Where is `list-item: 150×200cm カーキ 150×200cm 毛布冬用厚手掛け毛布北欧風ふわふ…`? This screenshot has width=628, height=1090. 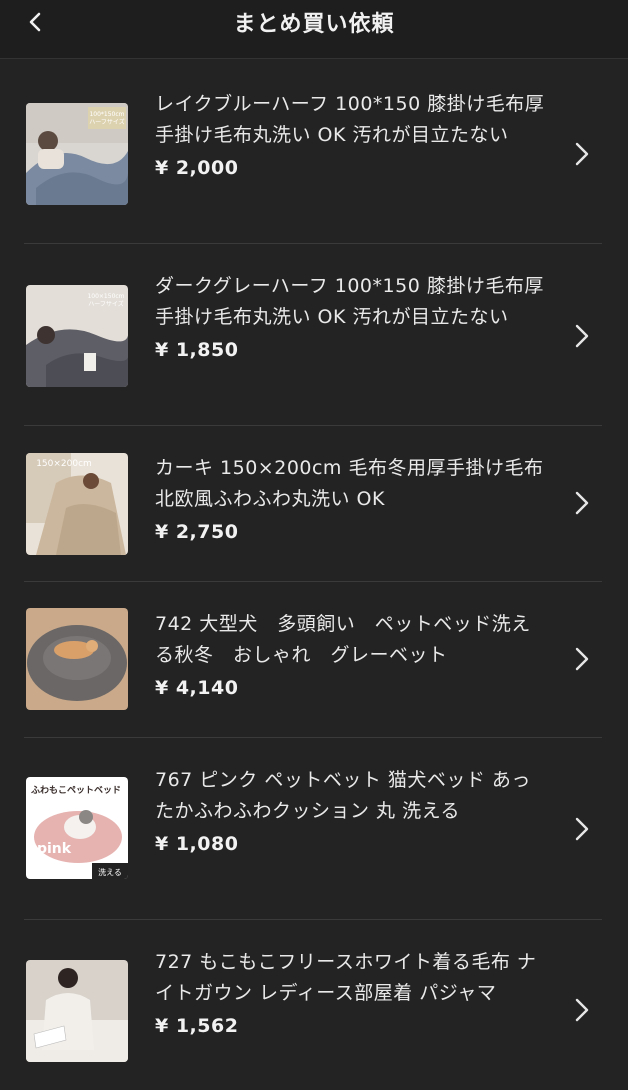
list-item: 150×200cm カーキ 150×200cm 毛布冬用厚手掛け毛布北欧風ふわふ… is located at coordinates (313, 504).